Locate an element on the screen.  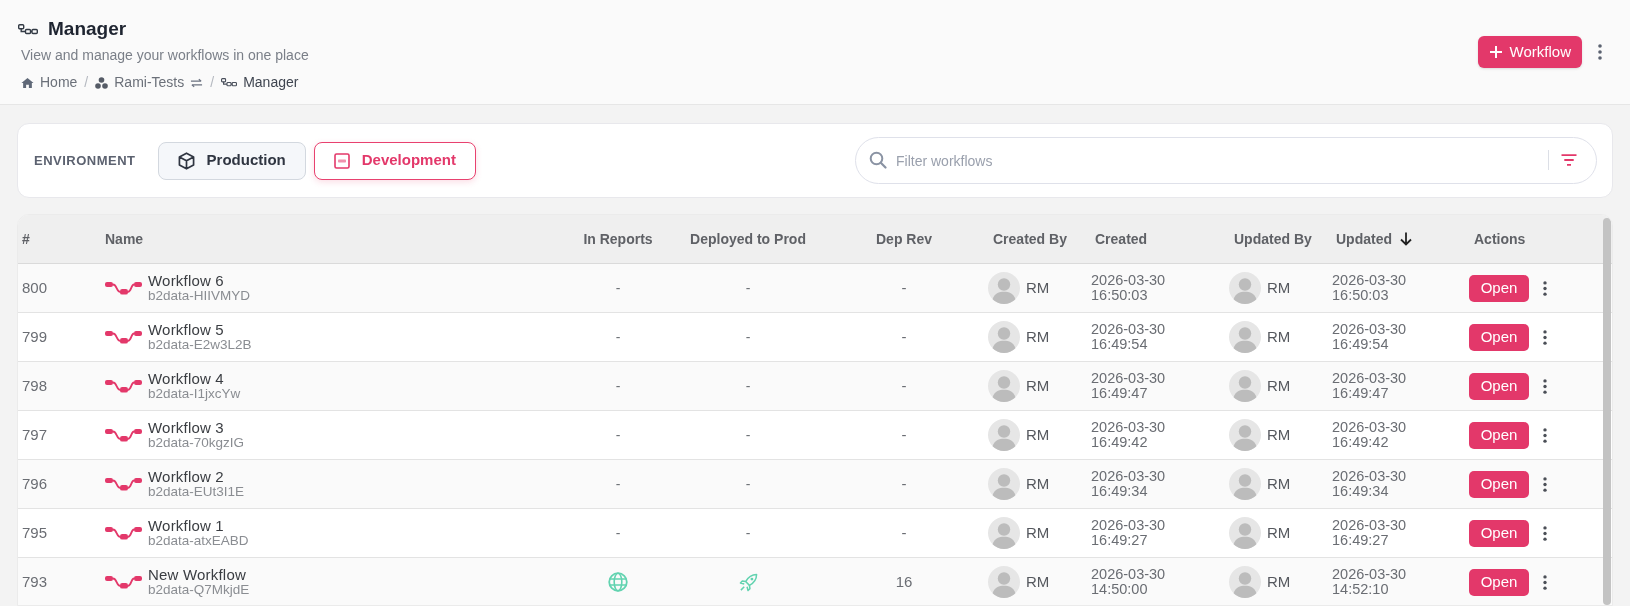
column-header: Created By is located at coordinates (1030, 239).